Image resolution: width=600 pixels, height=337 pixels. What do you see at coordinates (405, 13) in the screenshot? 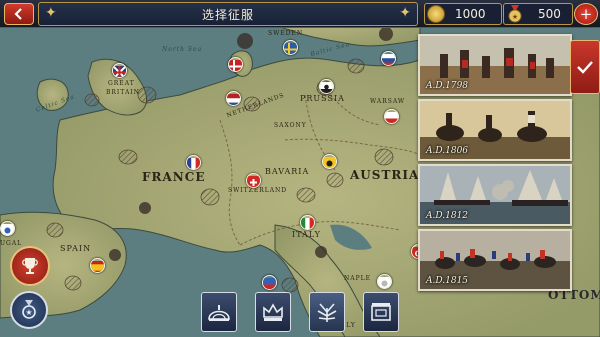
I see `ornament-right-icon: ✦` at bounding box center [405, 13].